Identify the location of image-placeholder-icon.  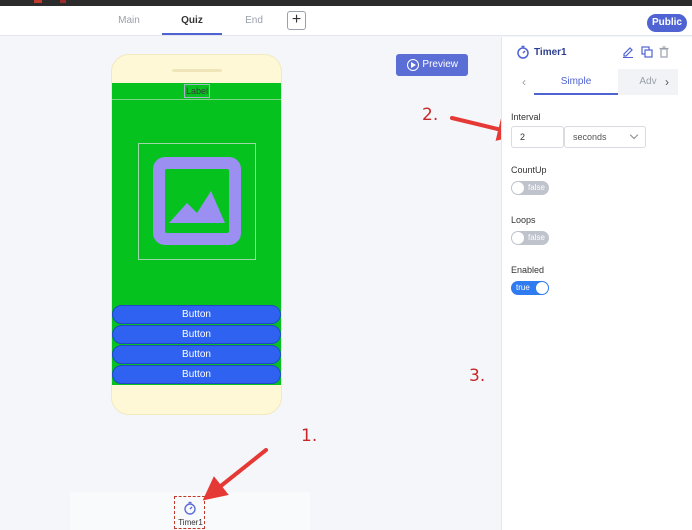
(197, 201).